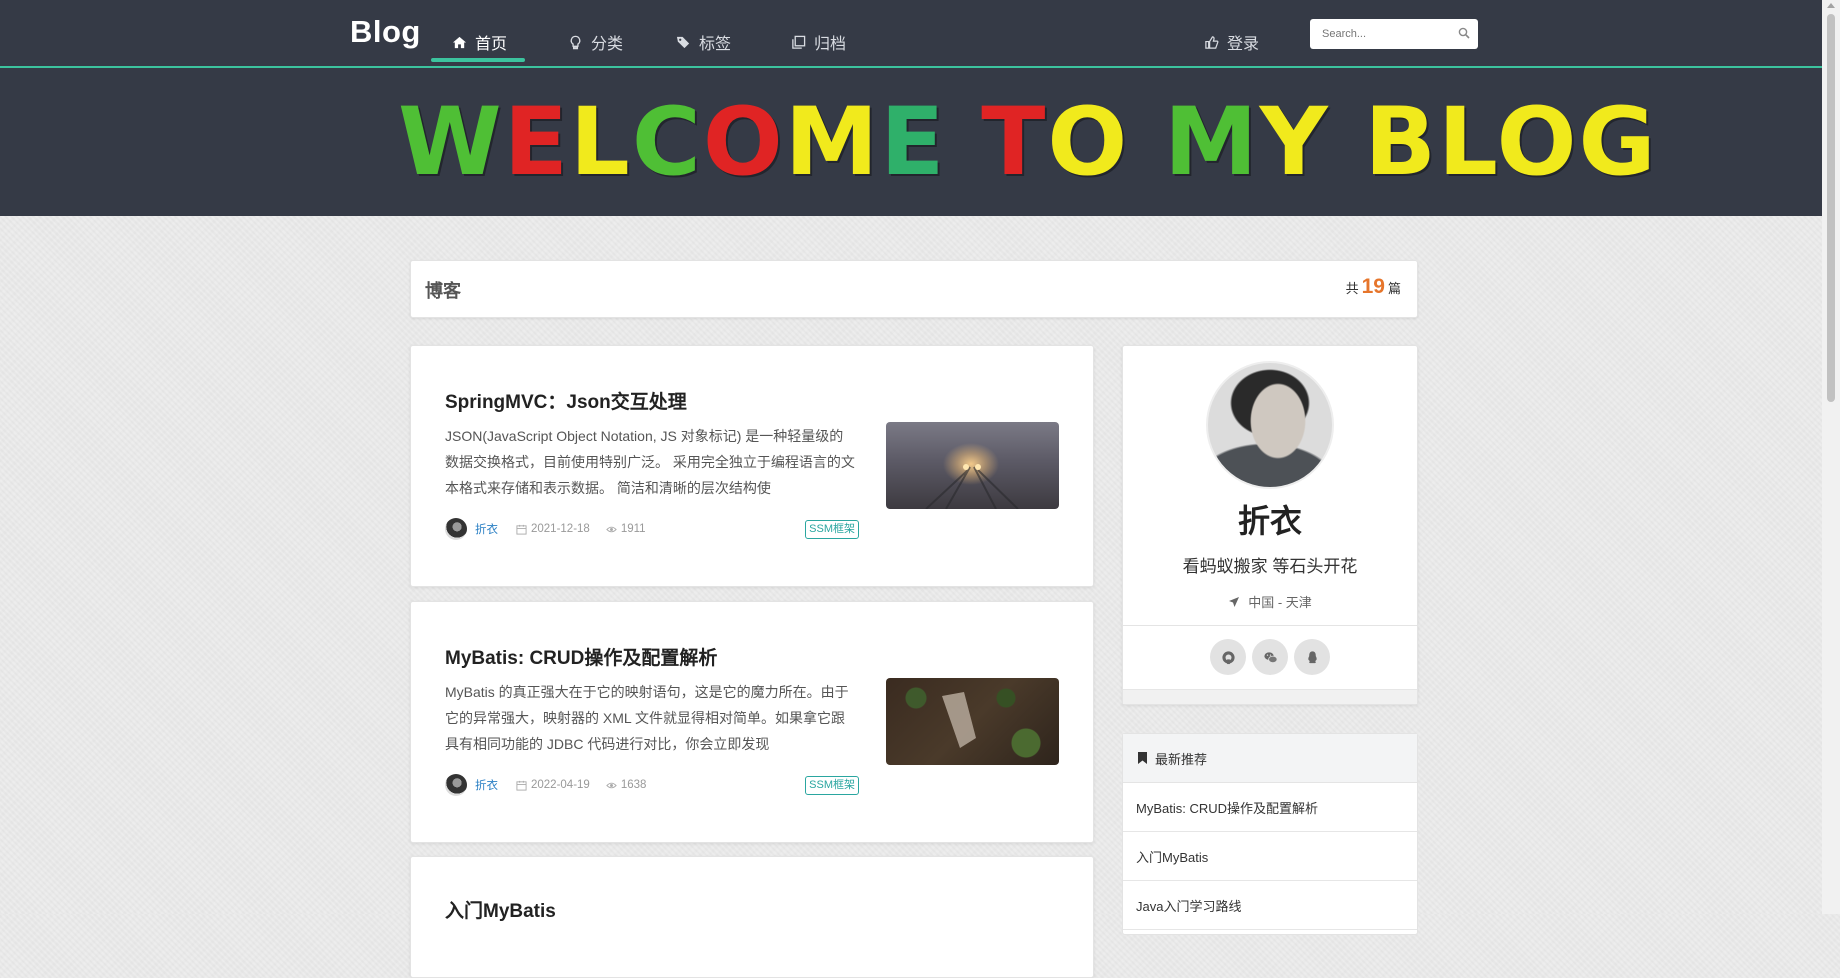  I want to click on profile-location: 中国 - 天津, so click(1270, 601).